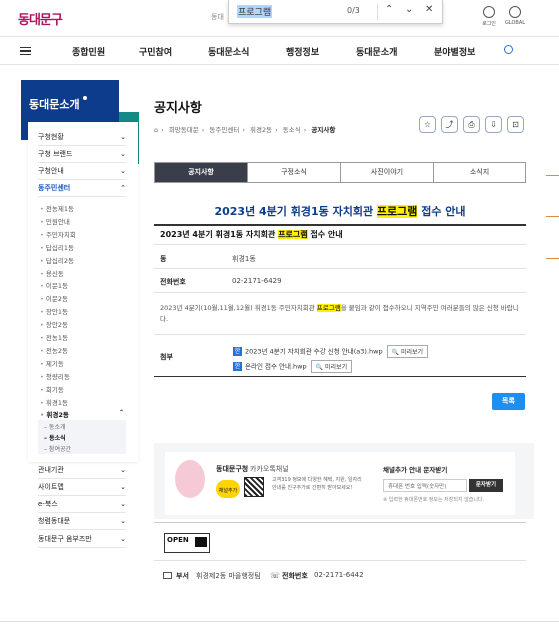  I want to click on sidebar-item-sitemap: 사이트맵 ⌄, so click(82, 487).